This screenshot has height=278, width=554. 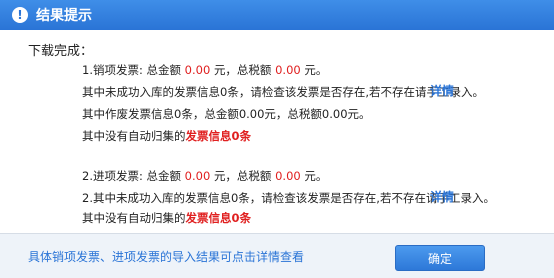 What do you see at coordinates (166, 257) in the screenshot?
I see `footer-note: 具体销项发票、进项发票的导入结果可点击详情查看` at bounding box center [166, 257].